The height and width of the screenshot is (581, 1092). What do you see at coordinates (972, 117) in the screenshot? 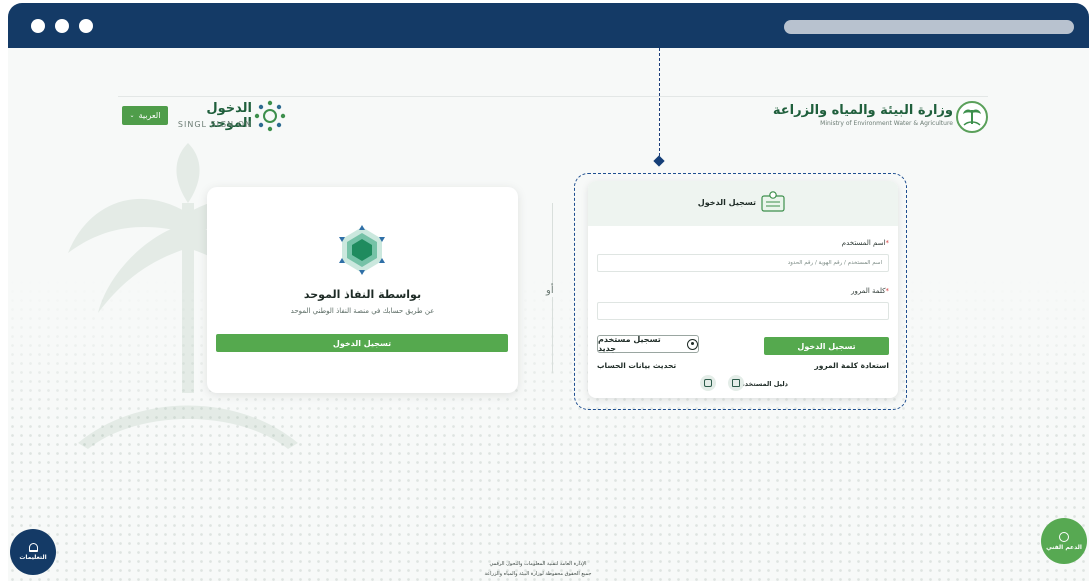
I see `ministry-logo-icon` at bounding box center [972, 117].